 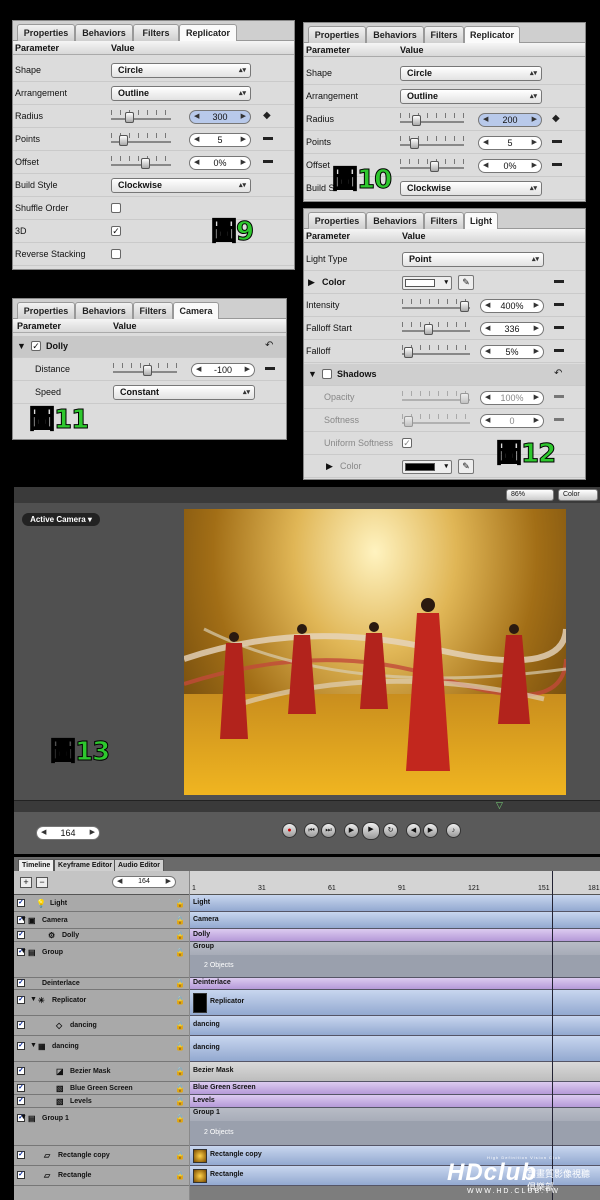 I want to click on go-to-start-button: ⏮, so click(x=311, y=830).